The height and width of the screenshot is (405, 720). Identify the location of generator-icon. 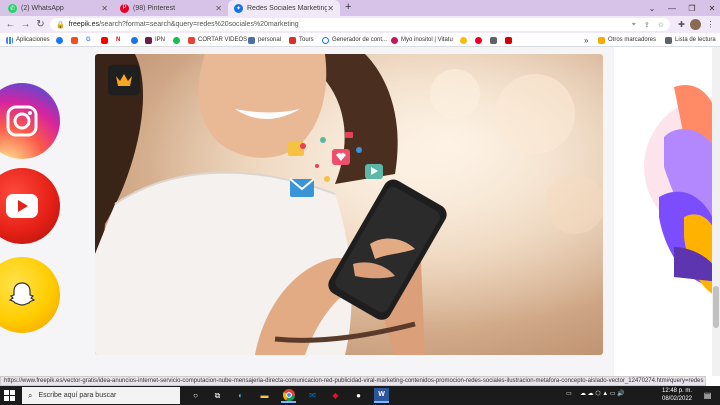
(325, 40).